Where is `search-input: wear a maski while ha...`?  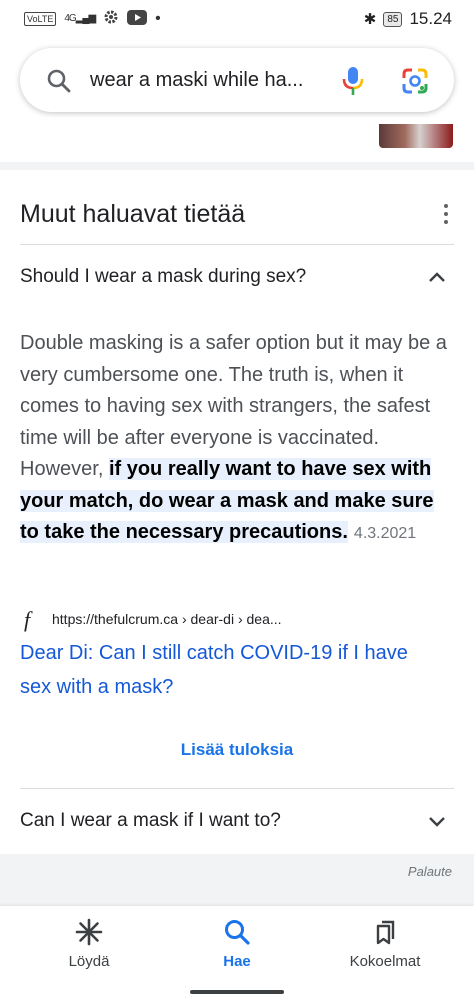 search-input: wear a maski while ha... is located at coordinates (196, 80).